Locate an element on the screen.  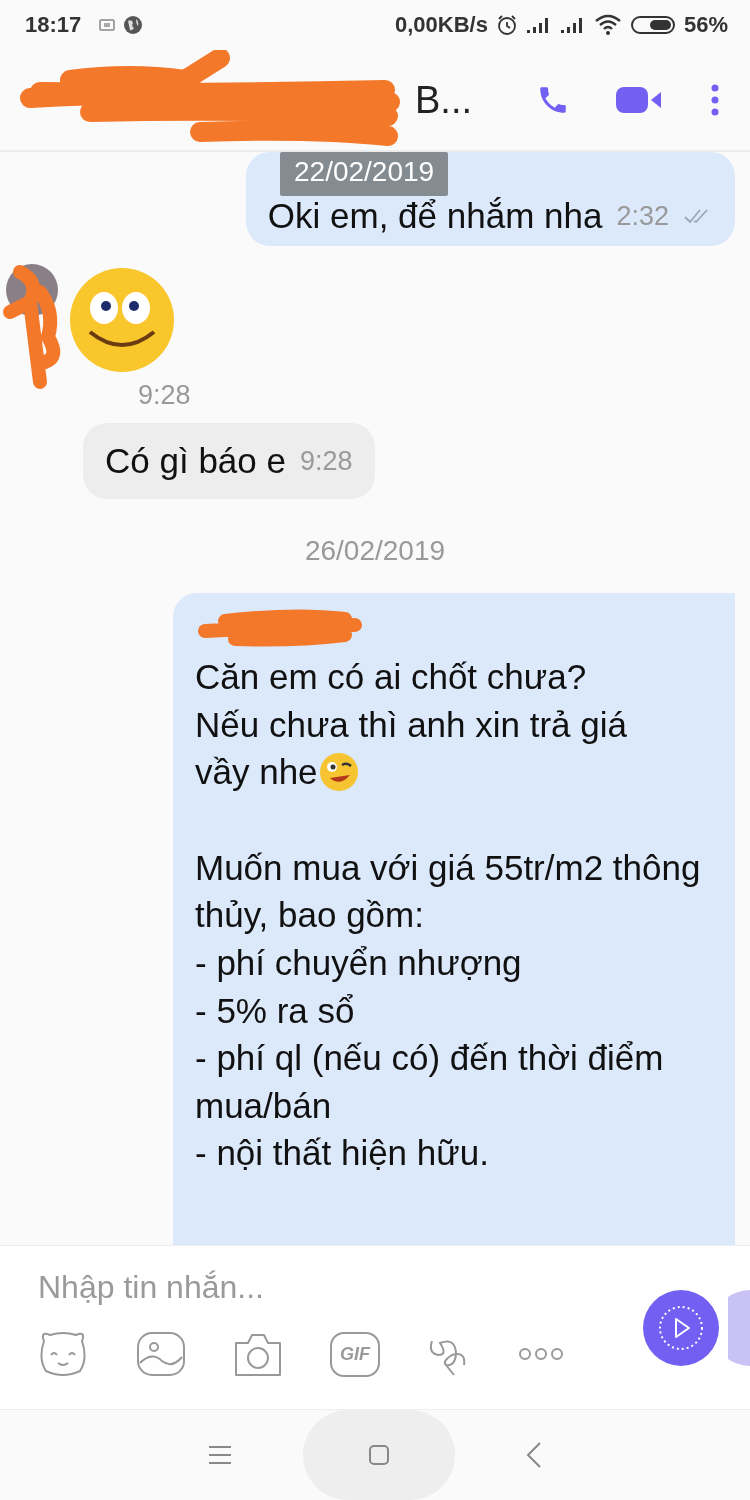
status-time: 18:17 is located at coordinates (53, 25).